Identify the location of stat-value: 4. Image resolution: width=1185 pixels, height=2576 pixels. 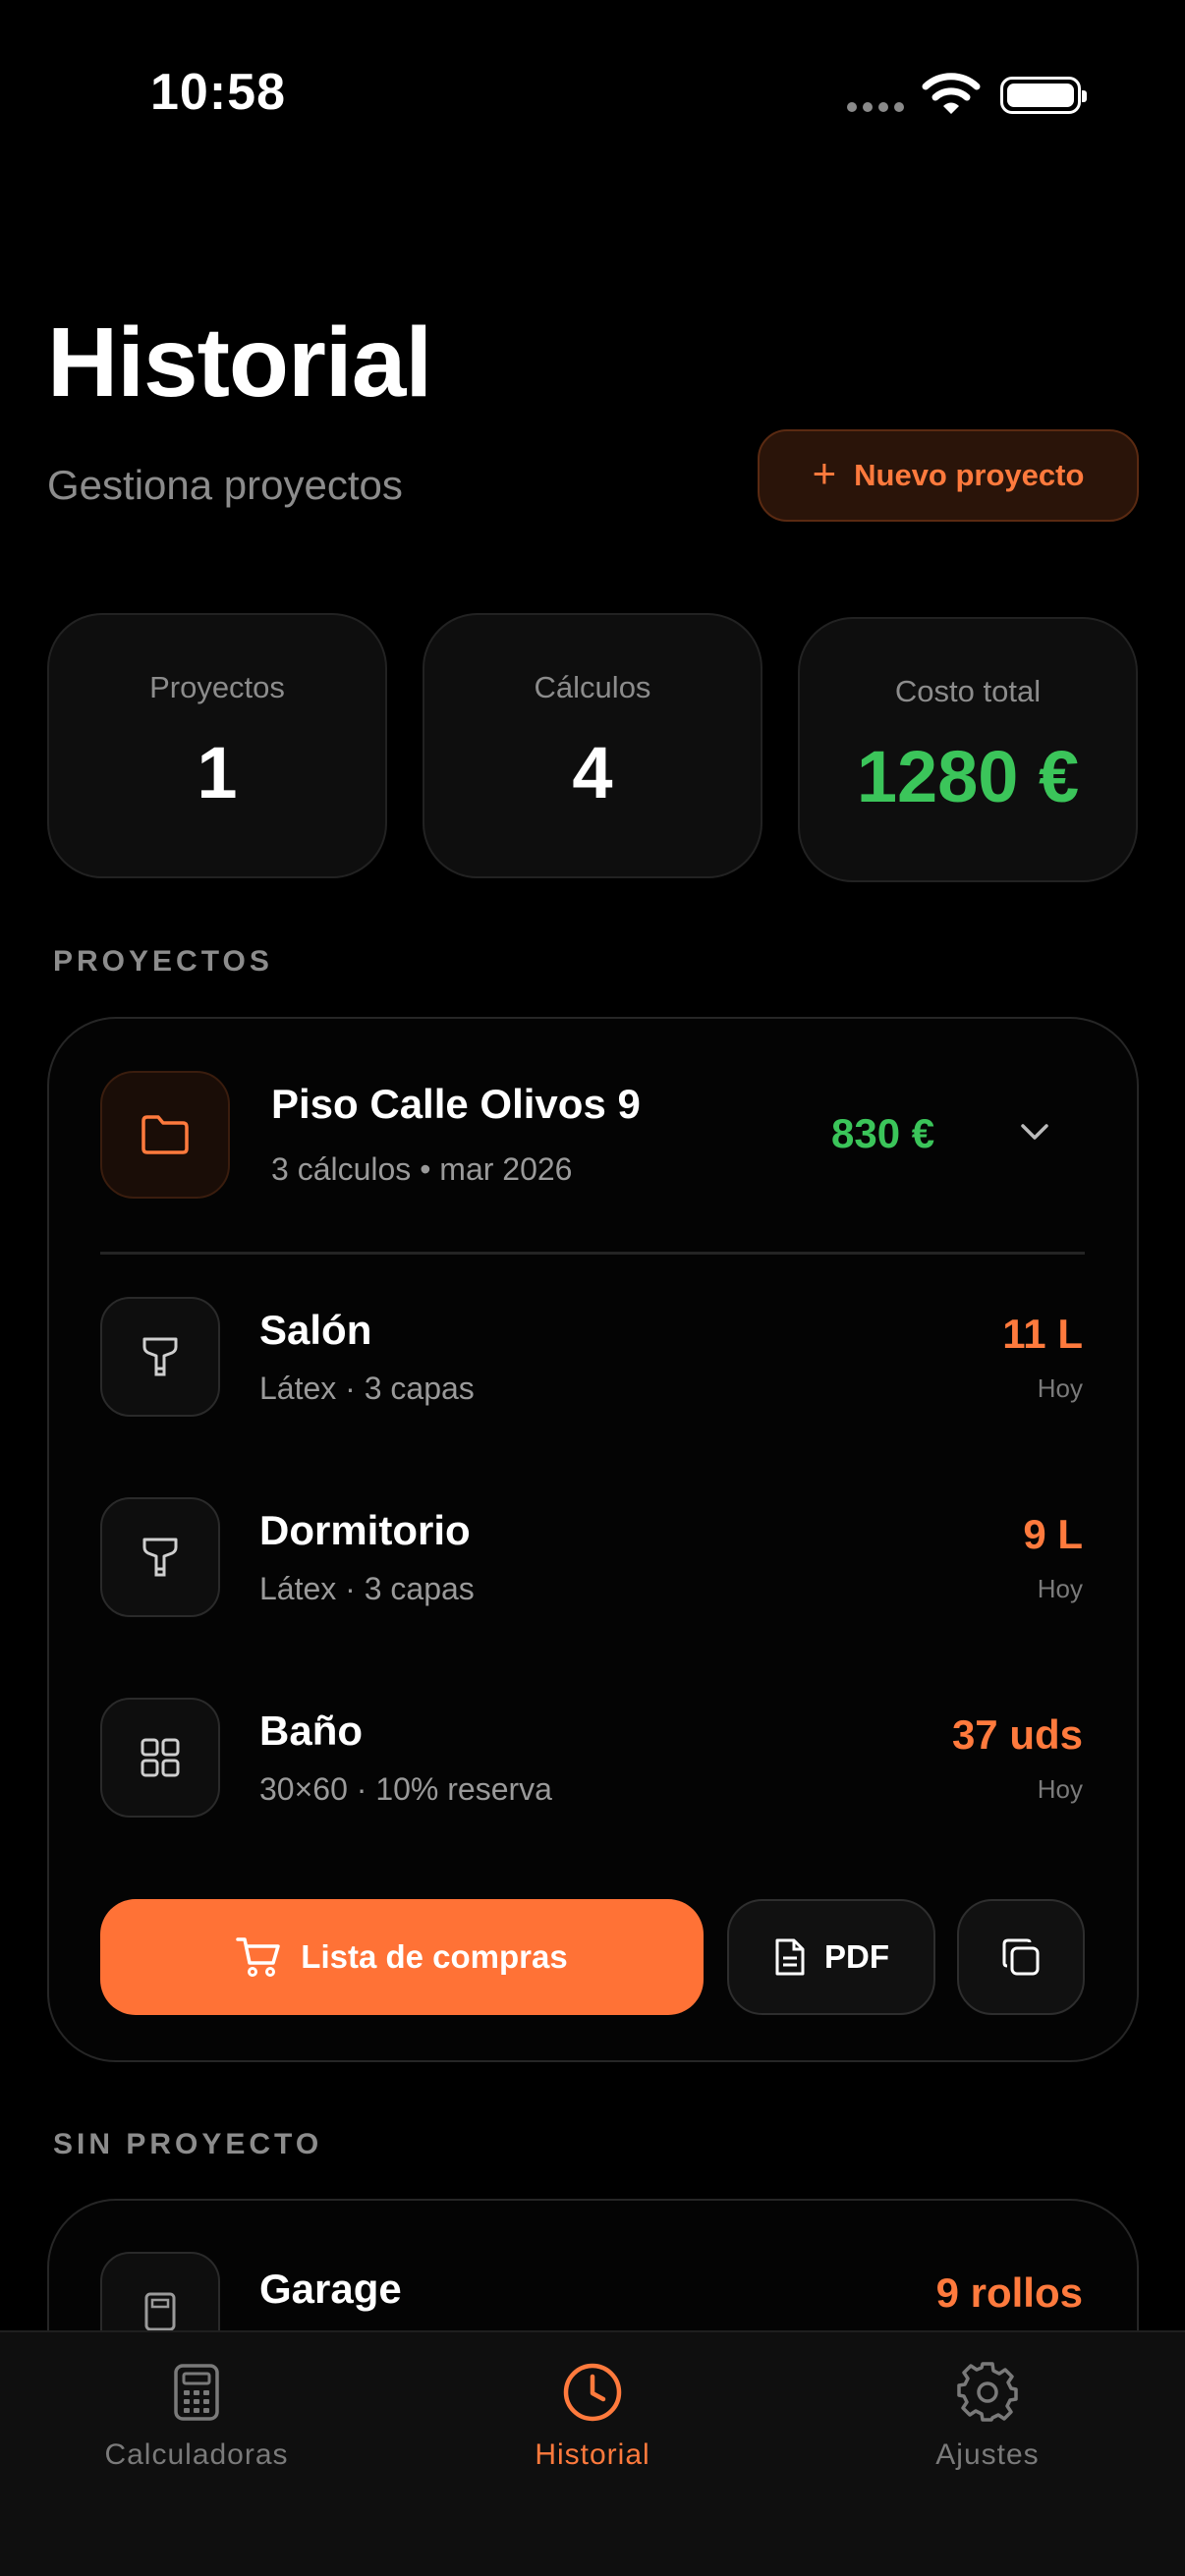
(592, 772).